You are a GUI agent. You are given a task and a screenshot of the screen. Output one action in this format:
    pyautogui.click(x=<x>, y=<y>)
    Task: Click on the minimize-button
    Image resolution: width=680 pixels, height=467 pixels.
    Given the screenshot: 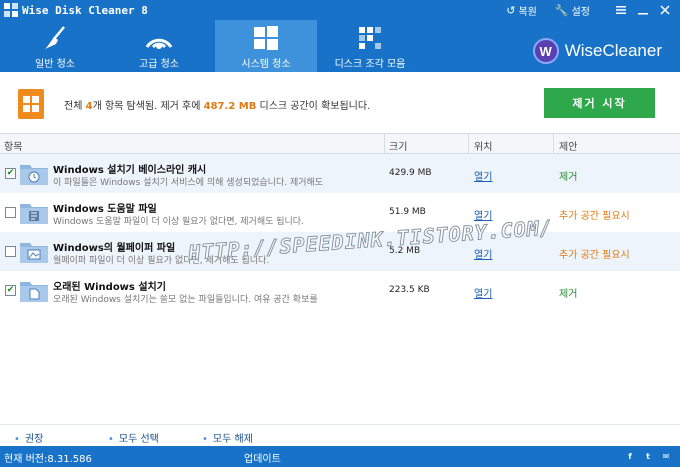 What is the action you would take?
    pyautogui.click(x=643, y=10)
    